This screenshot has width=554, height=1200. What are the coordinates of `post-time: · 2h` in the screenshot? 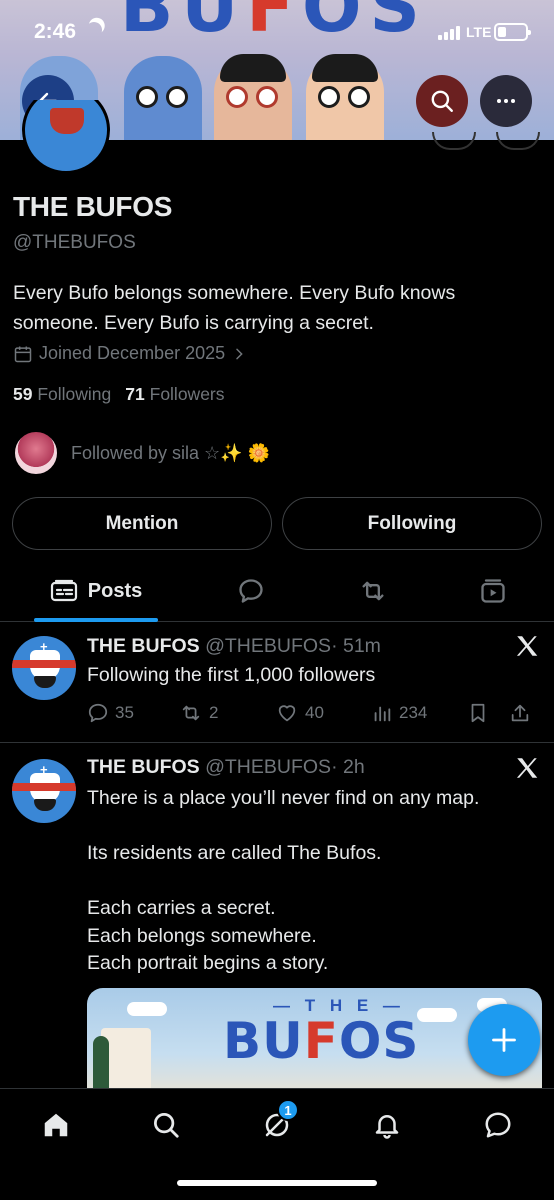 It's located at (348, 767).